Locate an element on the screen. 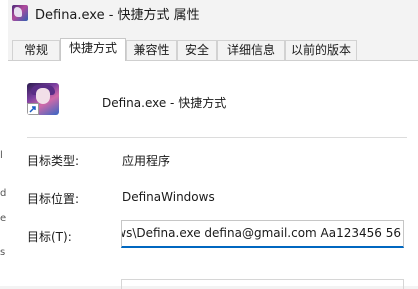  background-fragment: l is located at coordinates (1, 155).